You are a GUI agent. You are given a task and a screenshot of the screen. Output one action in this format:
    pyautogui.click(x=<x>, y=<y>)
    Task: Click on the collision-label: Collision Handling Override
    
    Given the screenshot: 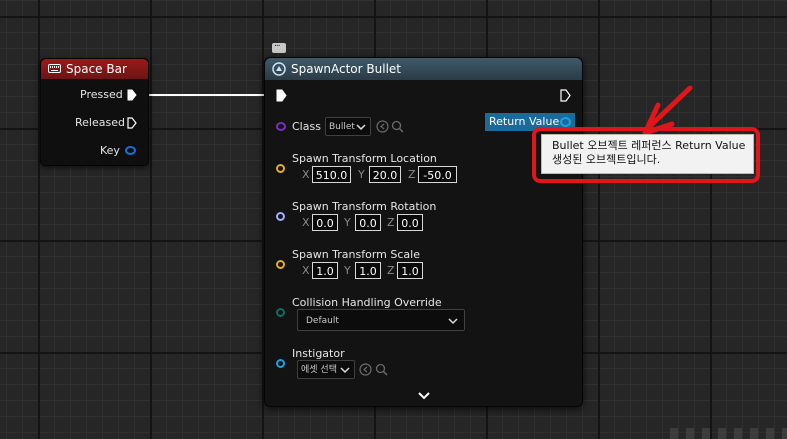 What is the action you would take?
    pyautogui.click(x=367, y=302)
    